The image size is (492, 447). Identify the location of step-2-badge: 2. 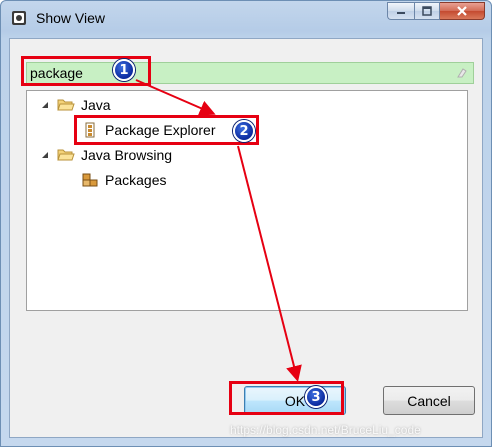
(244, 131).